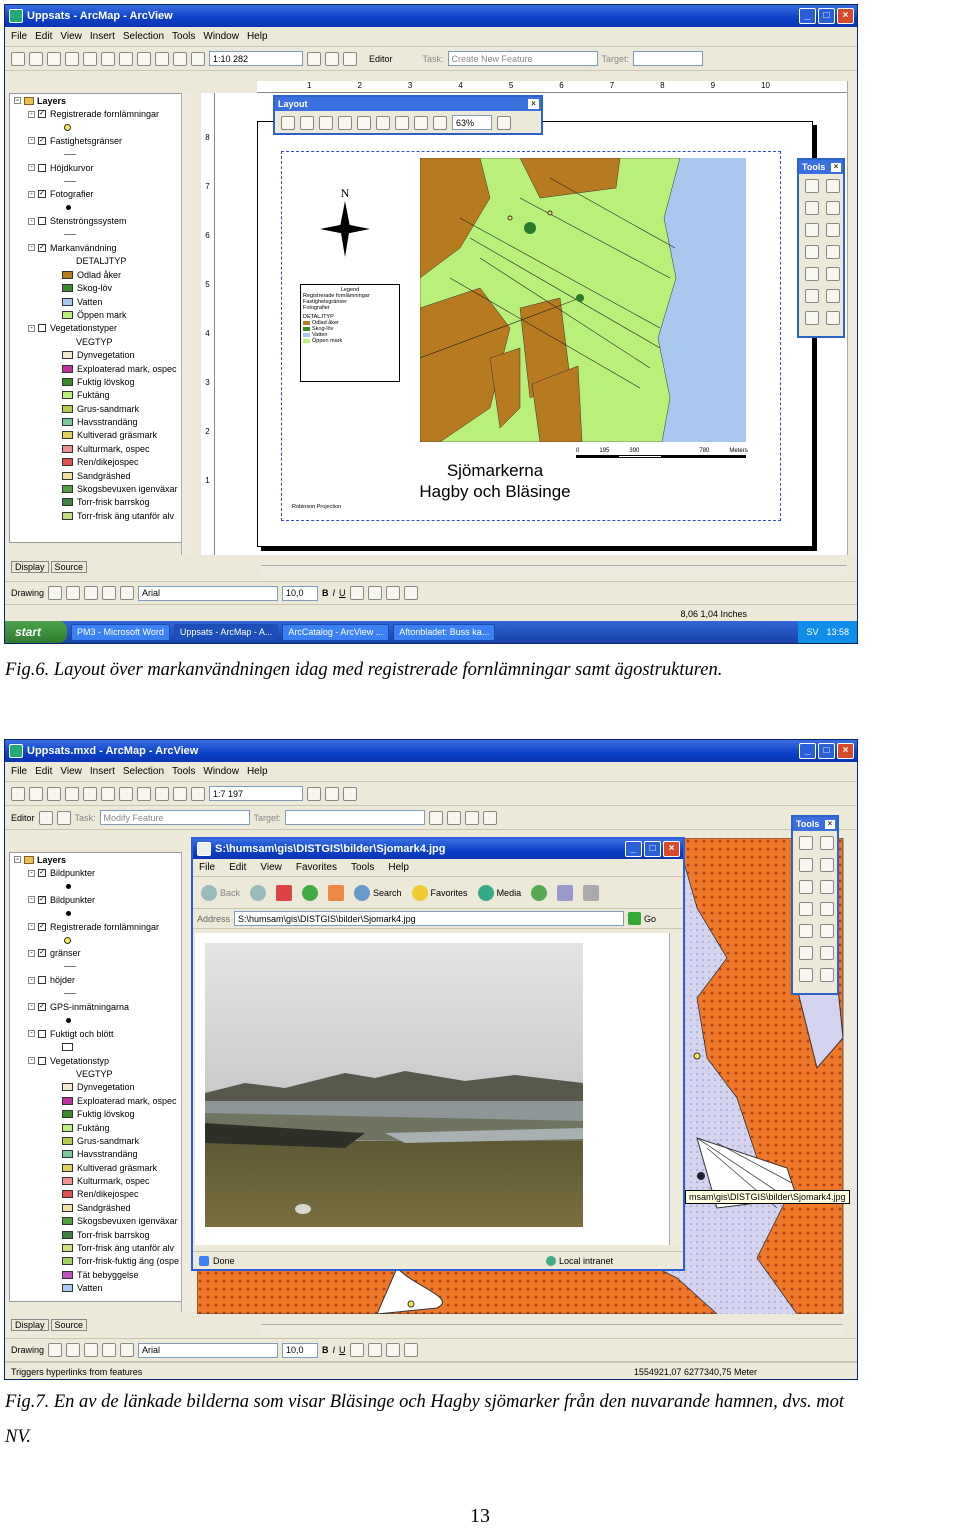 This screenshot has height=1532, width=960. Describe the element at coordinates (552, 1330) in the screenshot. I see `map-scrollbar-h` at that location.